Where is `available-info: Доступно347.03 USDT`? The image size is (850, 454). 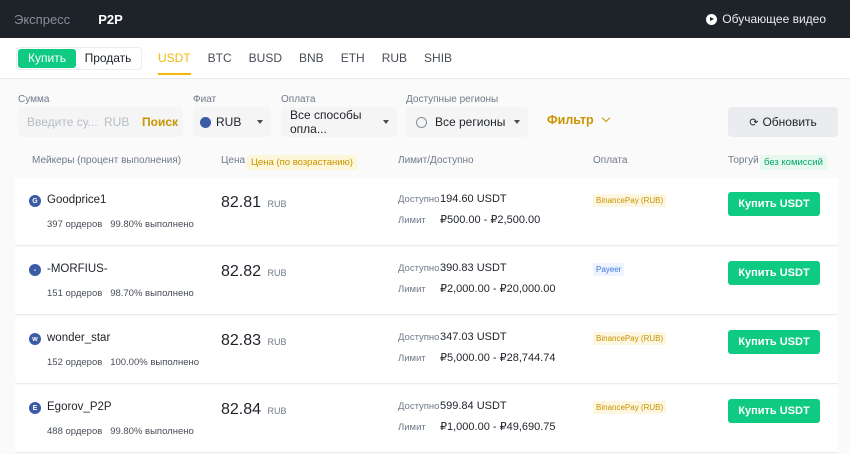 available-info: Доступно347.03 USDT is located at coordinates (452, 337).